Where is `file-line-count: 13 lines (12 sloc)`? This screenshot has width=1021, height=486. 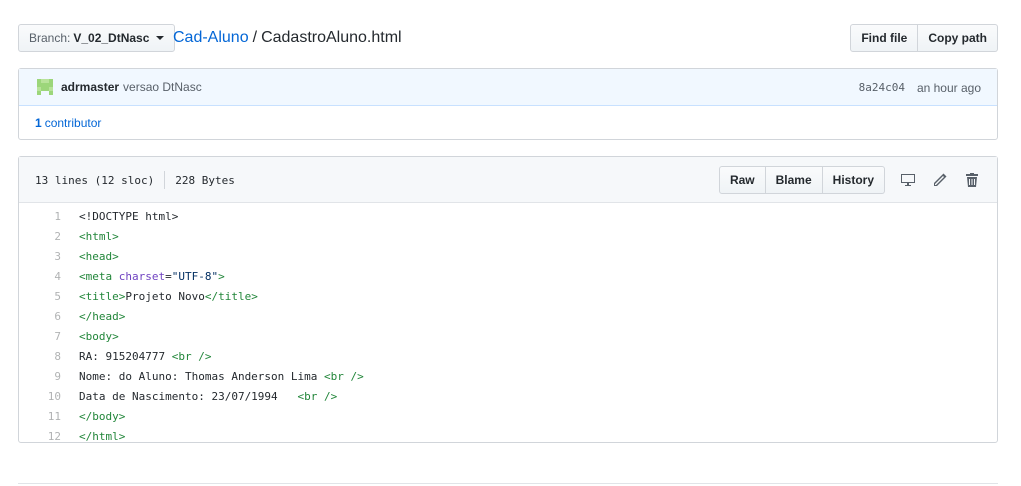
file-line-count: 13 lines (12 sloc) is located at coordinates (95, 180).